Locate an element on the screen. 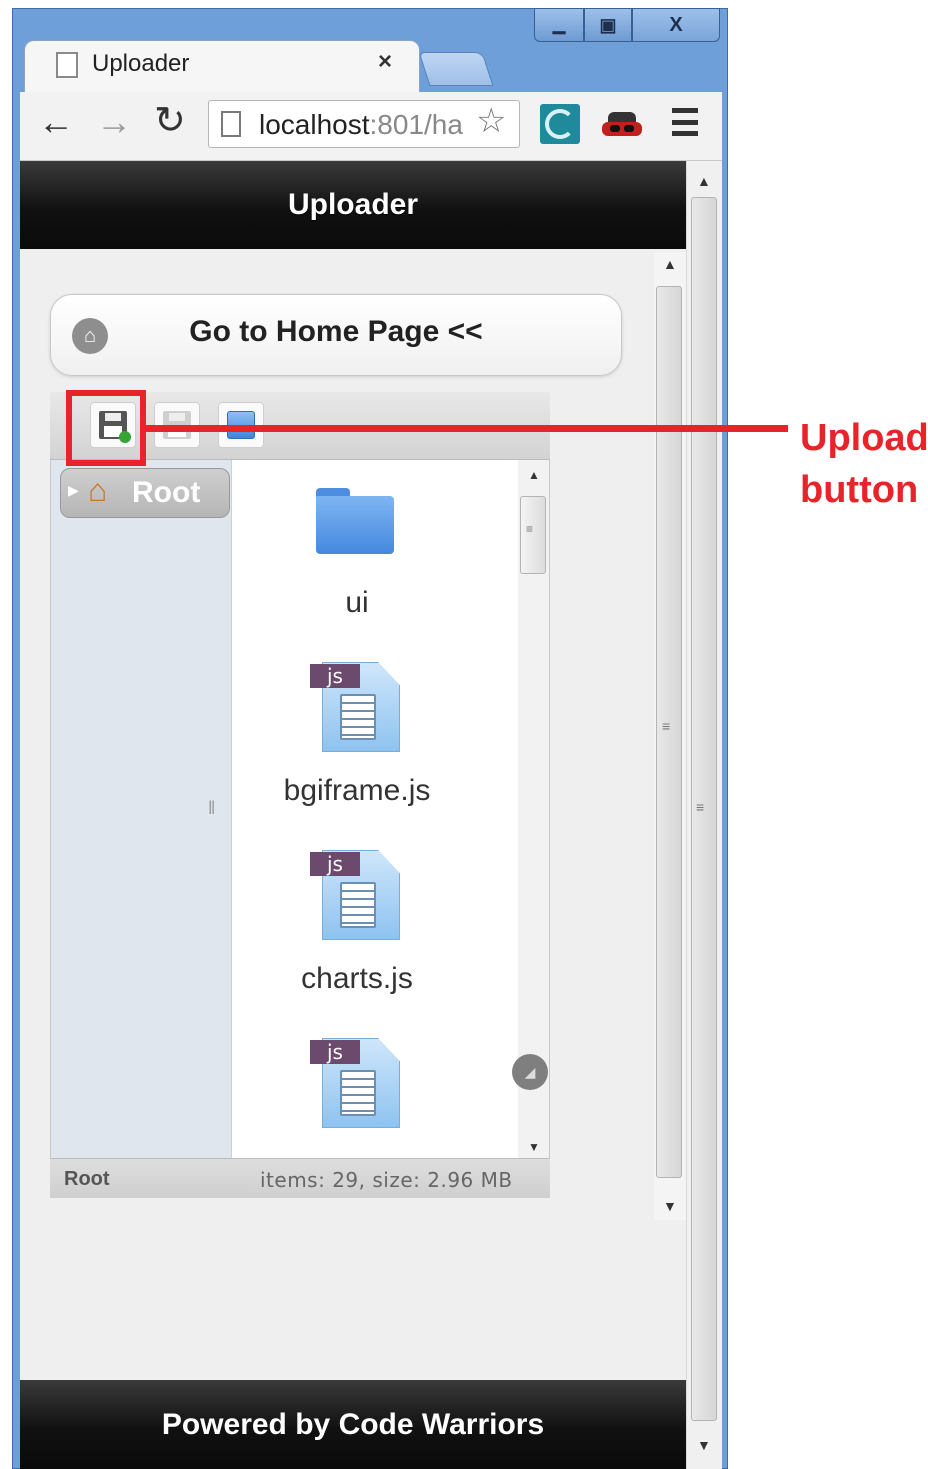 The height and width of the screenshot is (1469, 928). forward-arrow-icon: → is located at coordinates (114, 122).